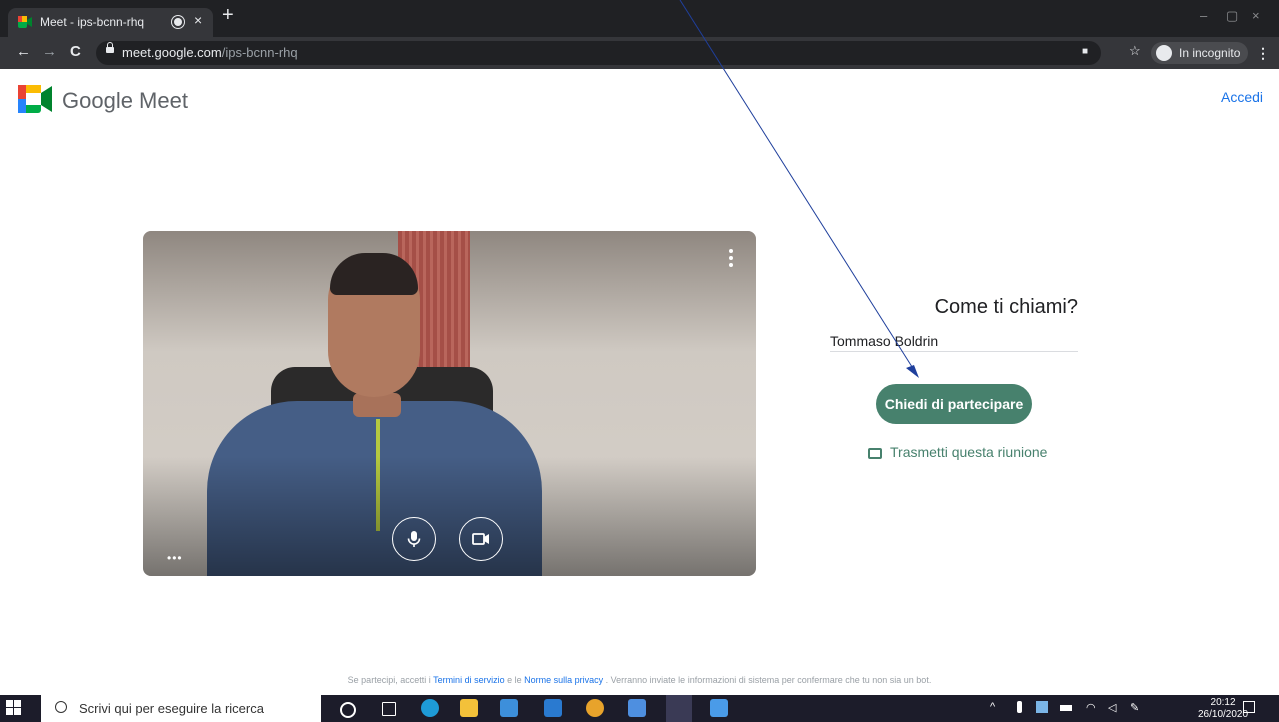 The image size is (1279, 722). I want to click on notifications-icon, so click(1249, 707).